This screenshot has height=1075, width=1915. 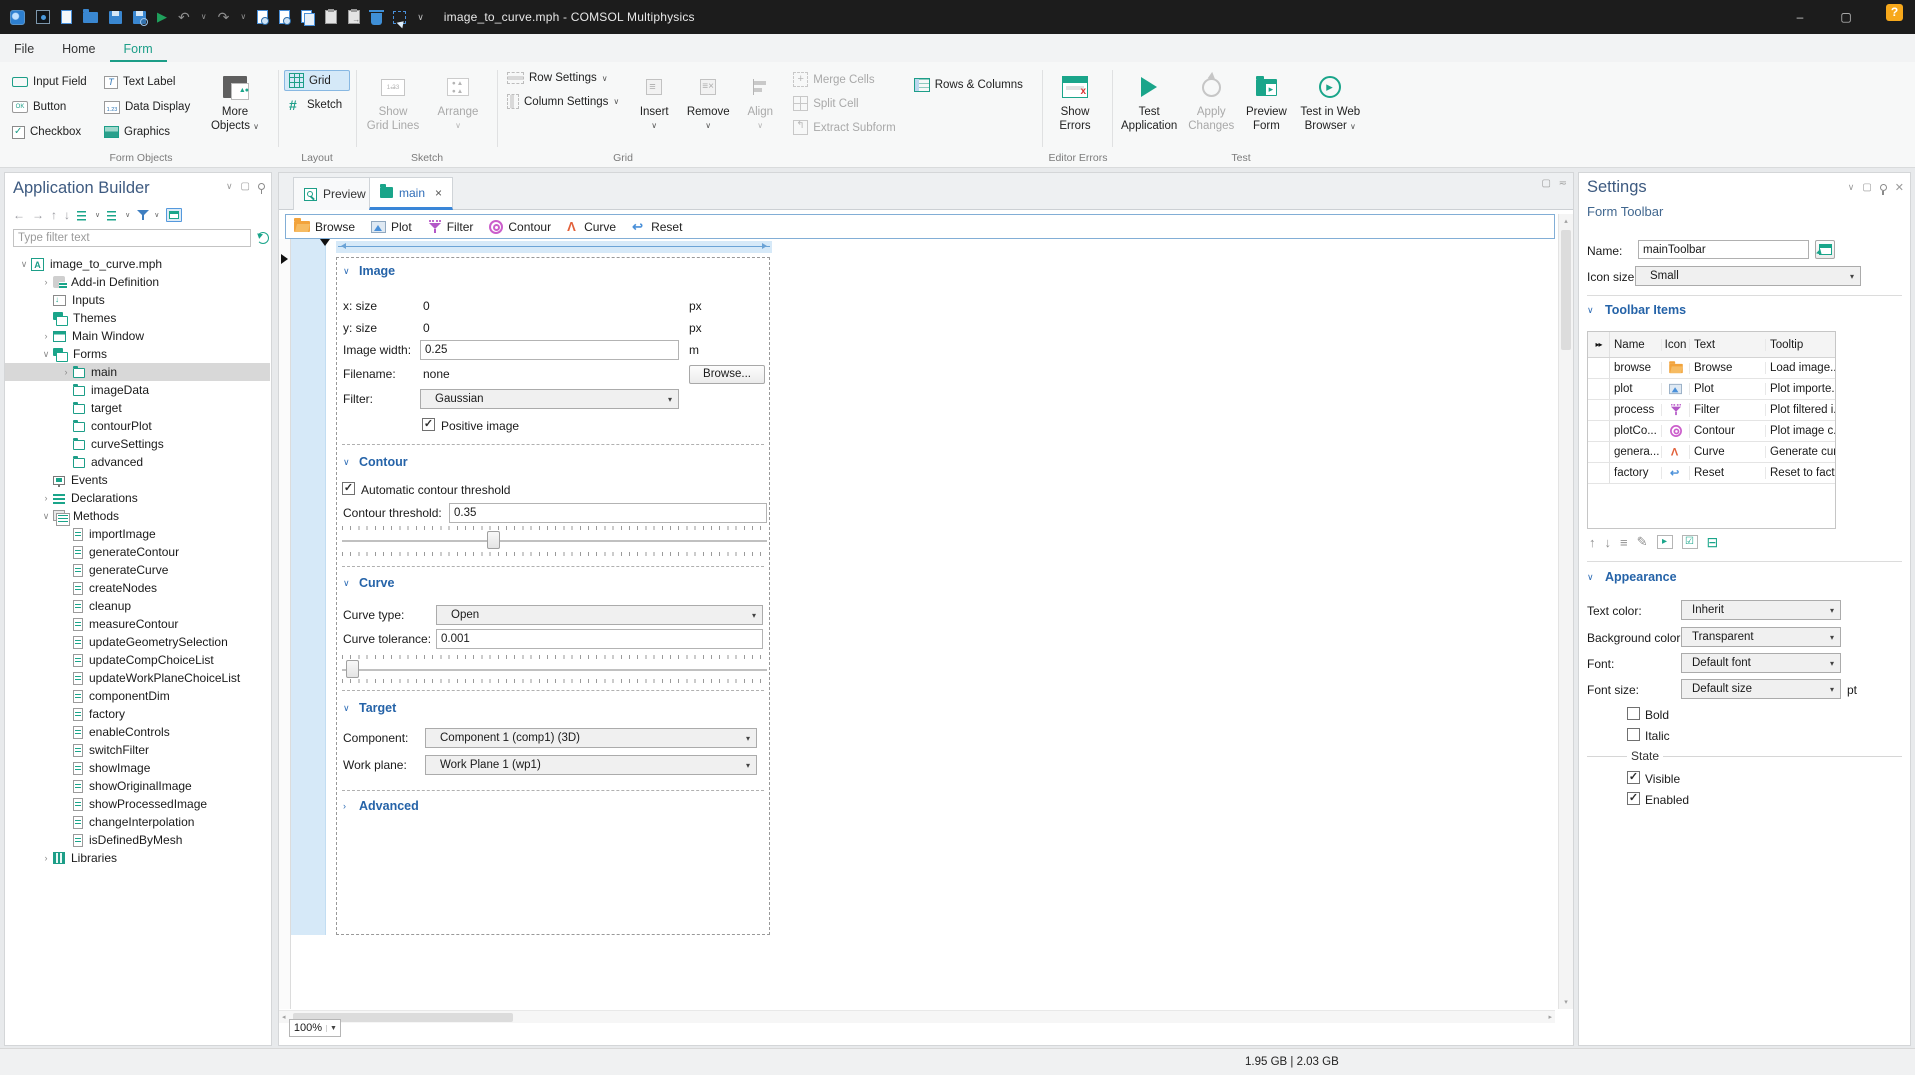 I want to click on edit-item-icon: ✎, so click(x=1642, y=542).